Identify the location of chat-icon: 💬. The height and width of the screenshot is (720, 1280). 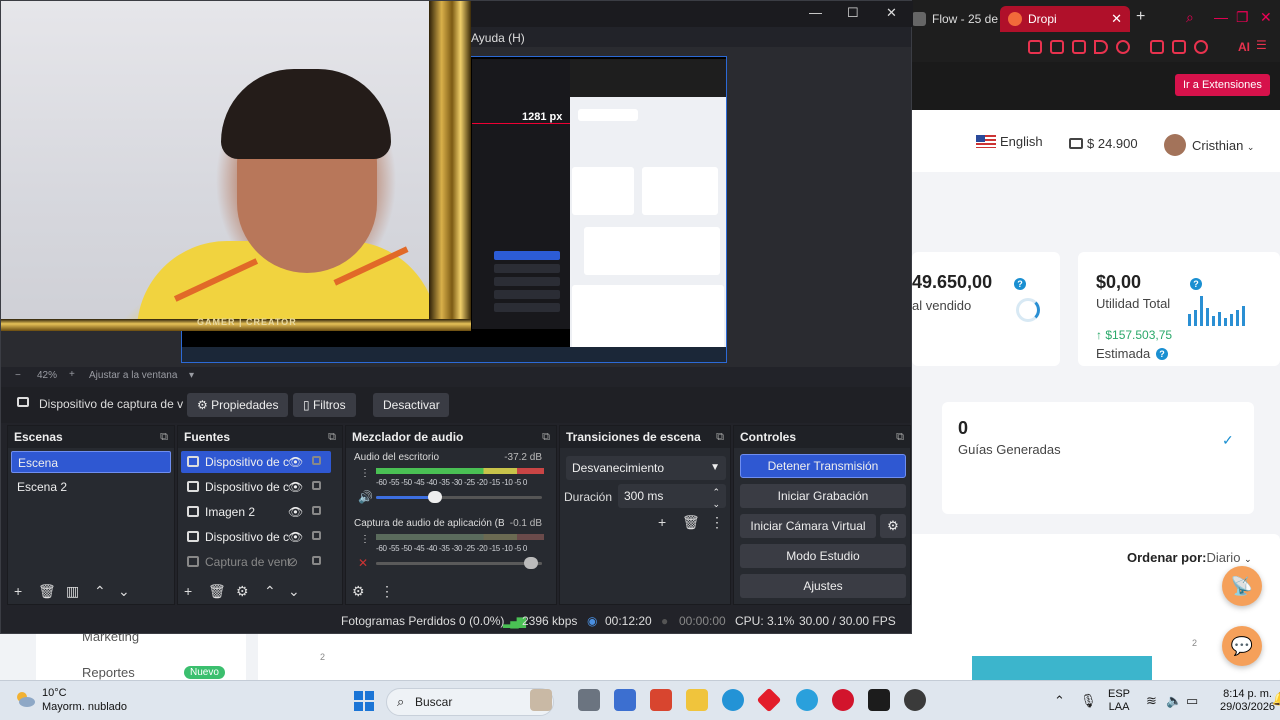
(1242, 646).